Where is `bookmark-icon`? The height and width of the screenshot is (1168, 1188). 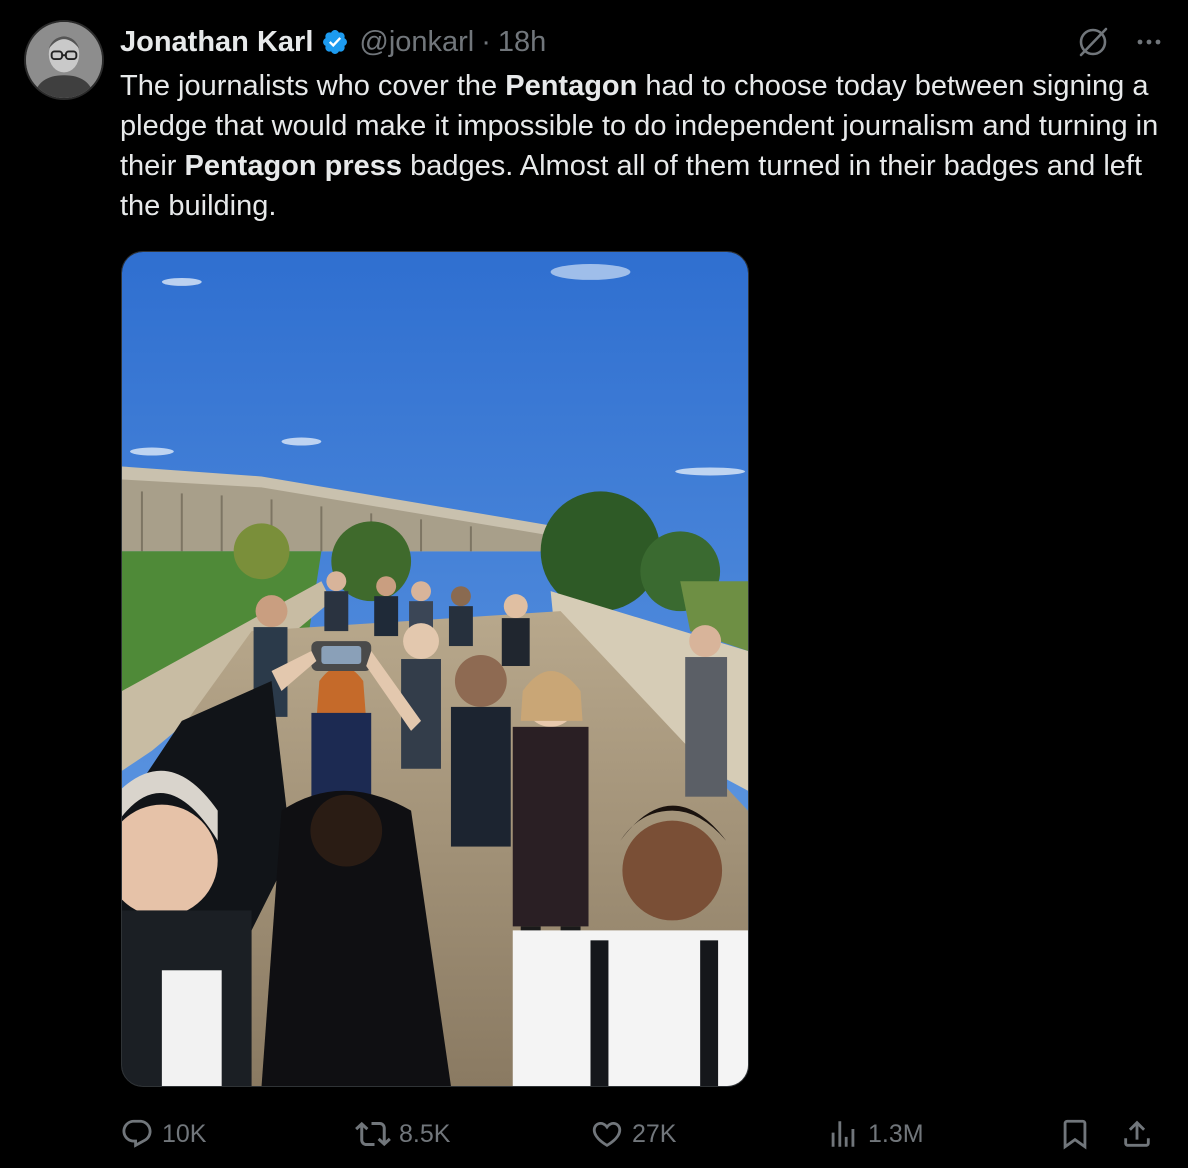 bookmark-icon is located at coordinates (1075, 1134).